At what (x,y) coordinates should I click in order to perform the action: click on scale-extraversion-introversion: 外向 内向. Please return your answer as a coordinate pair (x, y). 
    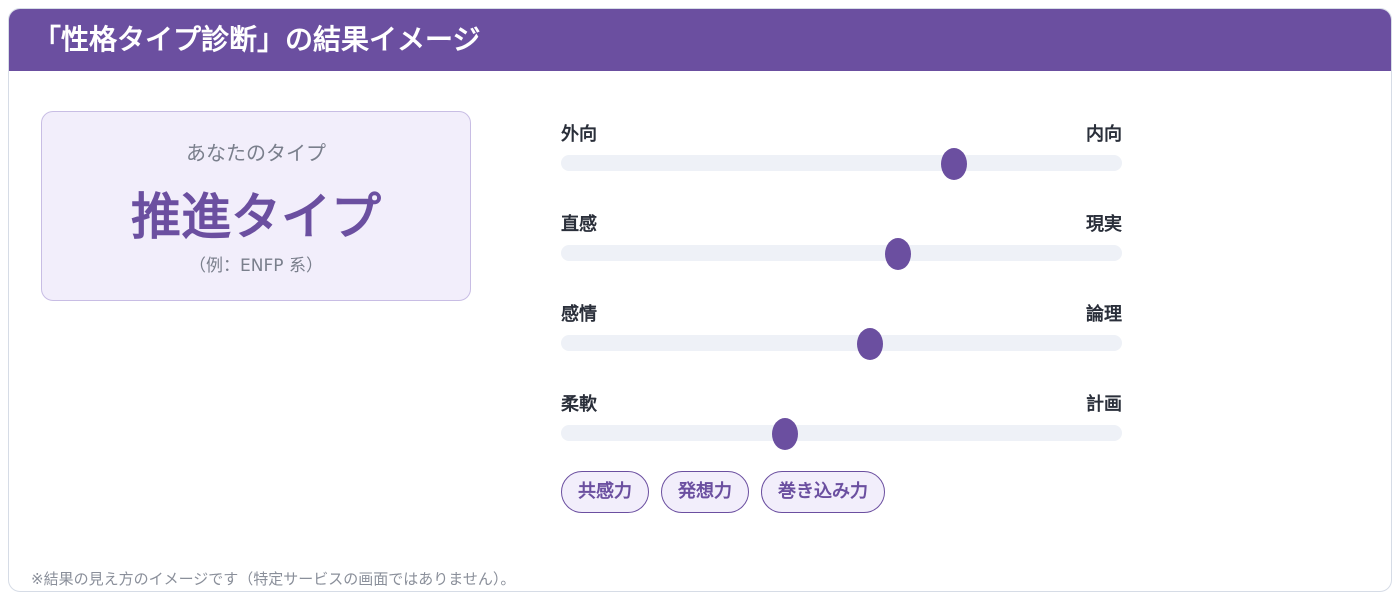
    Looking at the image, I should click on (841, 151).